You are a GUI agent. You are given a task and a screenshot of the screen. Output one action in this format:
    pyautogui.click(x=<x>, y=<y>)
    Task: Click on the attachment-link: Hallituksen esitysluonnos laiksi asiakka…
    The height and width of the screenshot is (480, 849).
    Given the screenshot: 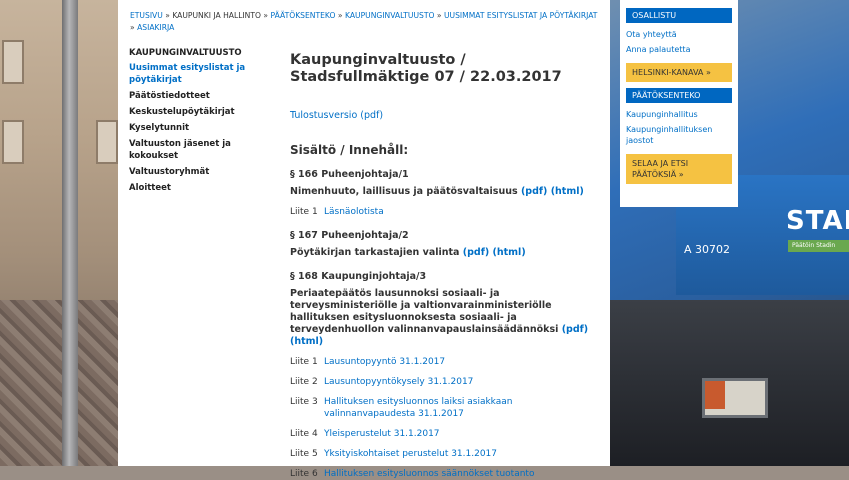 What is the action you would take?
    pyautogui.click(x=457, y=408)
    